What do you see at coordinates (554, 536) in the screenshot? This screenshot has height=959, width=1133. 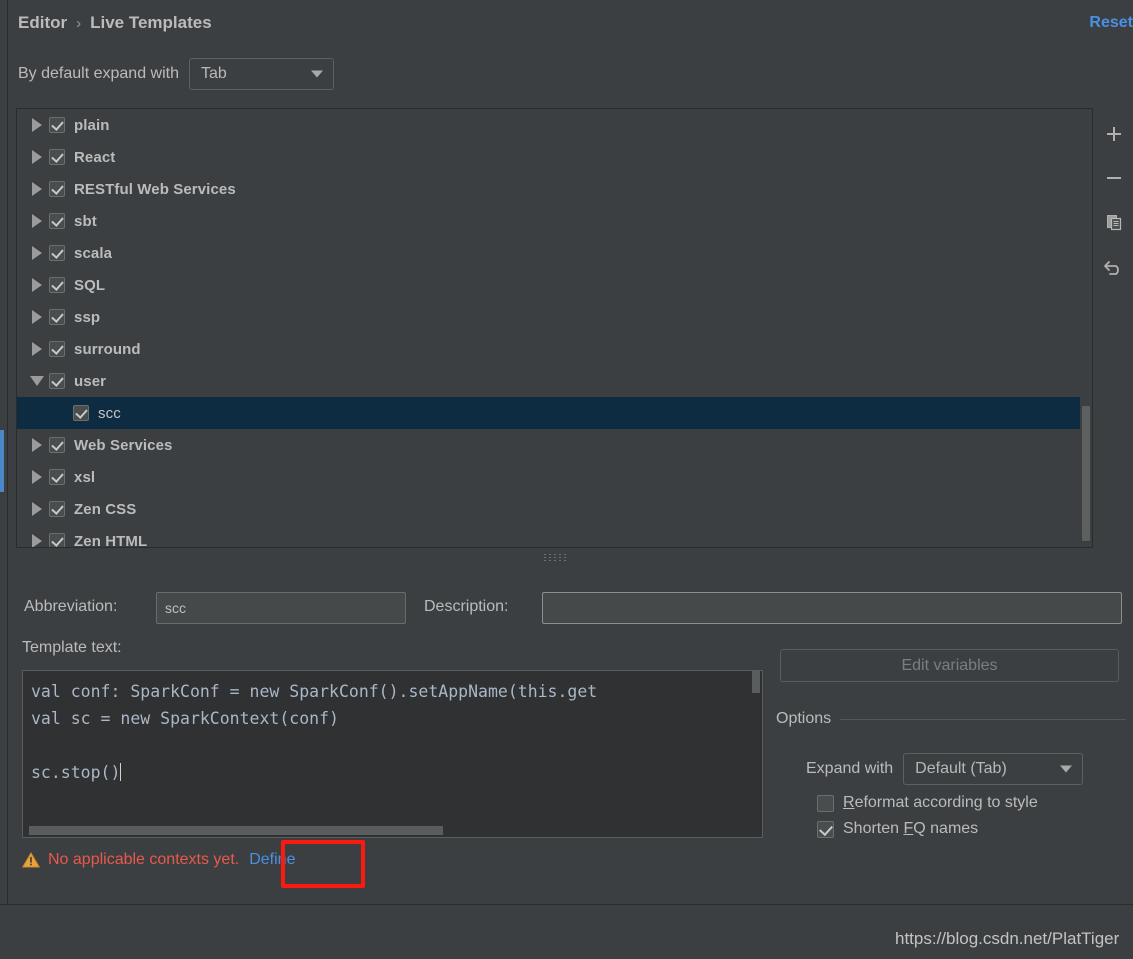 I see `tree-row-zen-html: Zen HTML` at bounding box center [554, 536].